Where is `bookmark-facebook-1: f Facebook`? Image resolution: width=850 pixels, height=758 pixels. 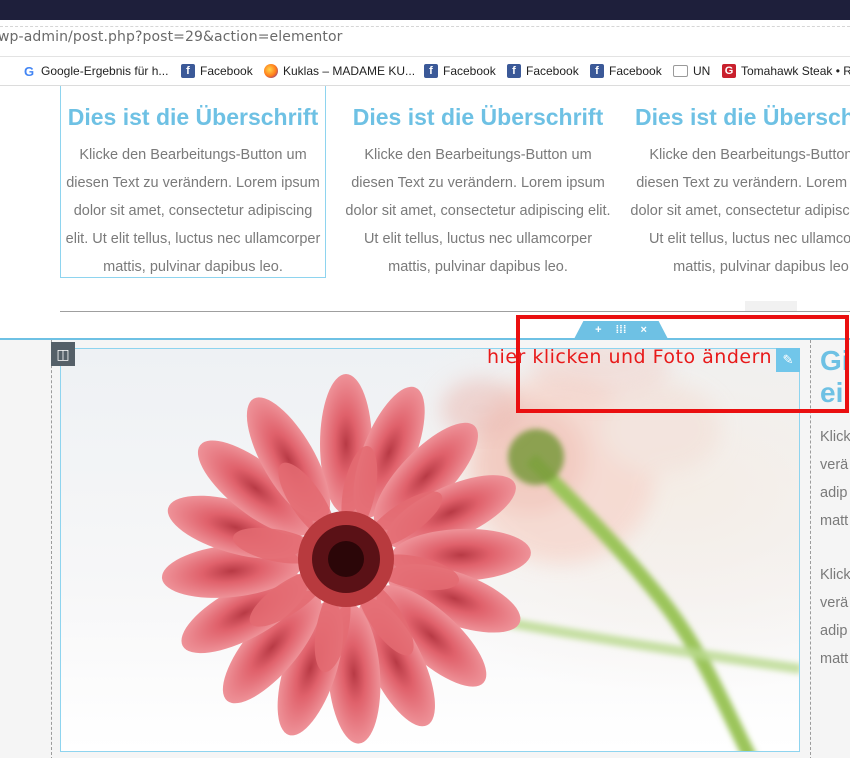
bookmark-facebook-1: f Facebook is located at coordinates (217, 71).